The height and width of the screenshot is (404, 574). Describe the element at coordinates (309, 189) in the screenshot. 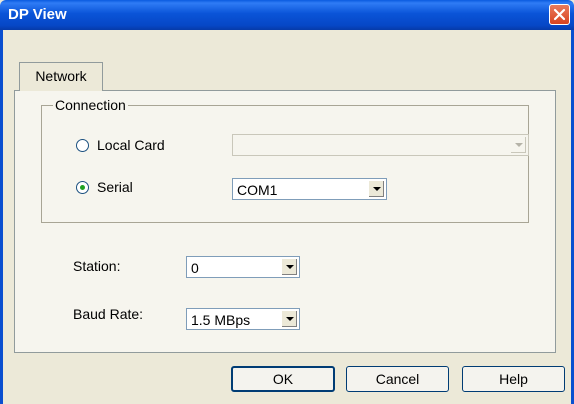

I see `serial-port-dropdown: COM1` at that location.